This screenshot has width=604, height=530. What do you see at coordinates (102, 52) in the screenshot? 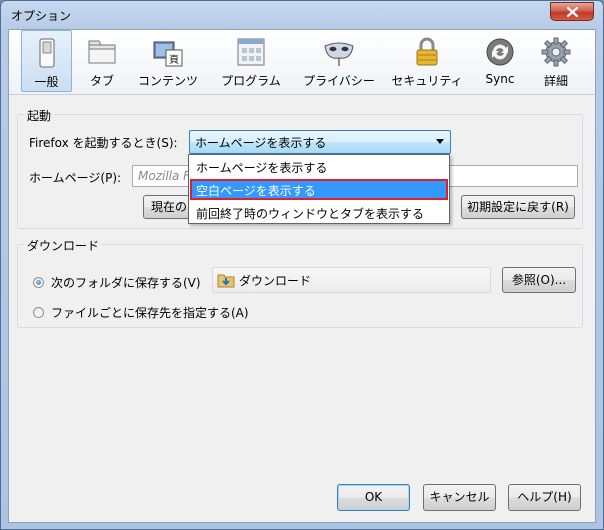
I see `tabs-icon` at bounding box center [102, 52].